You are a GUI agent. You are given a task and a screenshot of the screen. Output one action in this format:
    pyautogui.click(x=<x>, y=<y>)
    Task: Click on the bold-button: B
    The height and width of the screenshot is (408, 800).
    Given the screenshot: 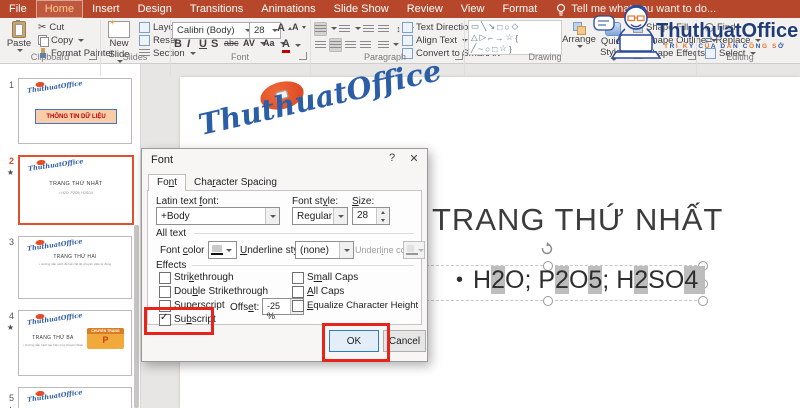 What is the action you would take?
    pyautogui.click(x=178, y=44)
    